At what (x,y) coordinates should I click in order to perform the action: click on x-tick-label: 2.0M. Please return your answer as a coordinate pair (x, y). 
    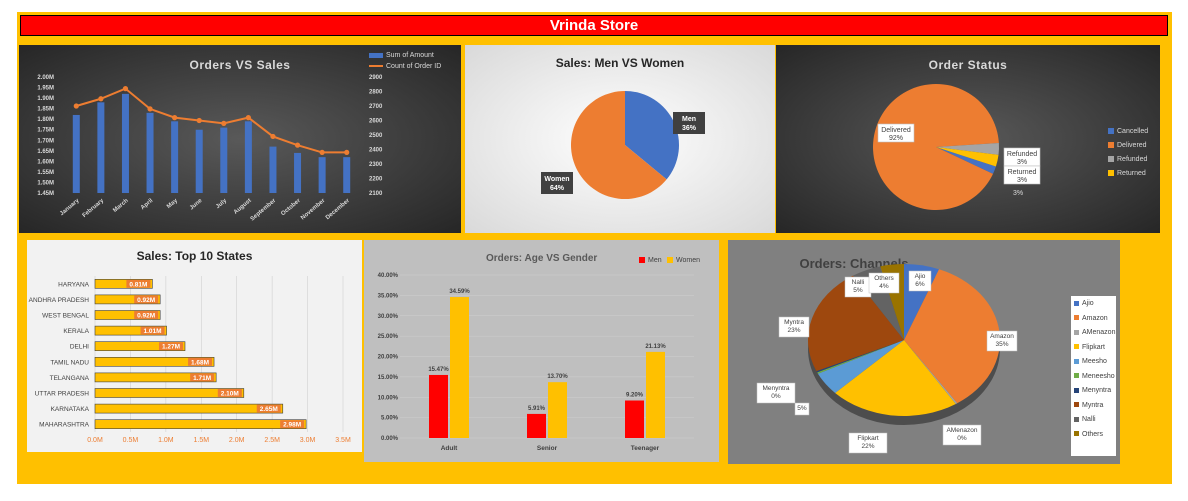
    Looking at the image, I should click on (237, 440).